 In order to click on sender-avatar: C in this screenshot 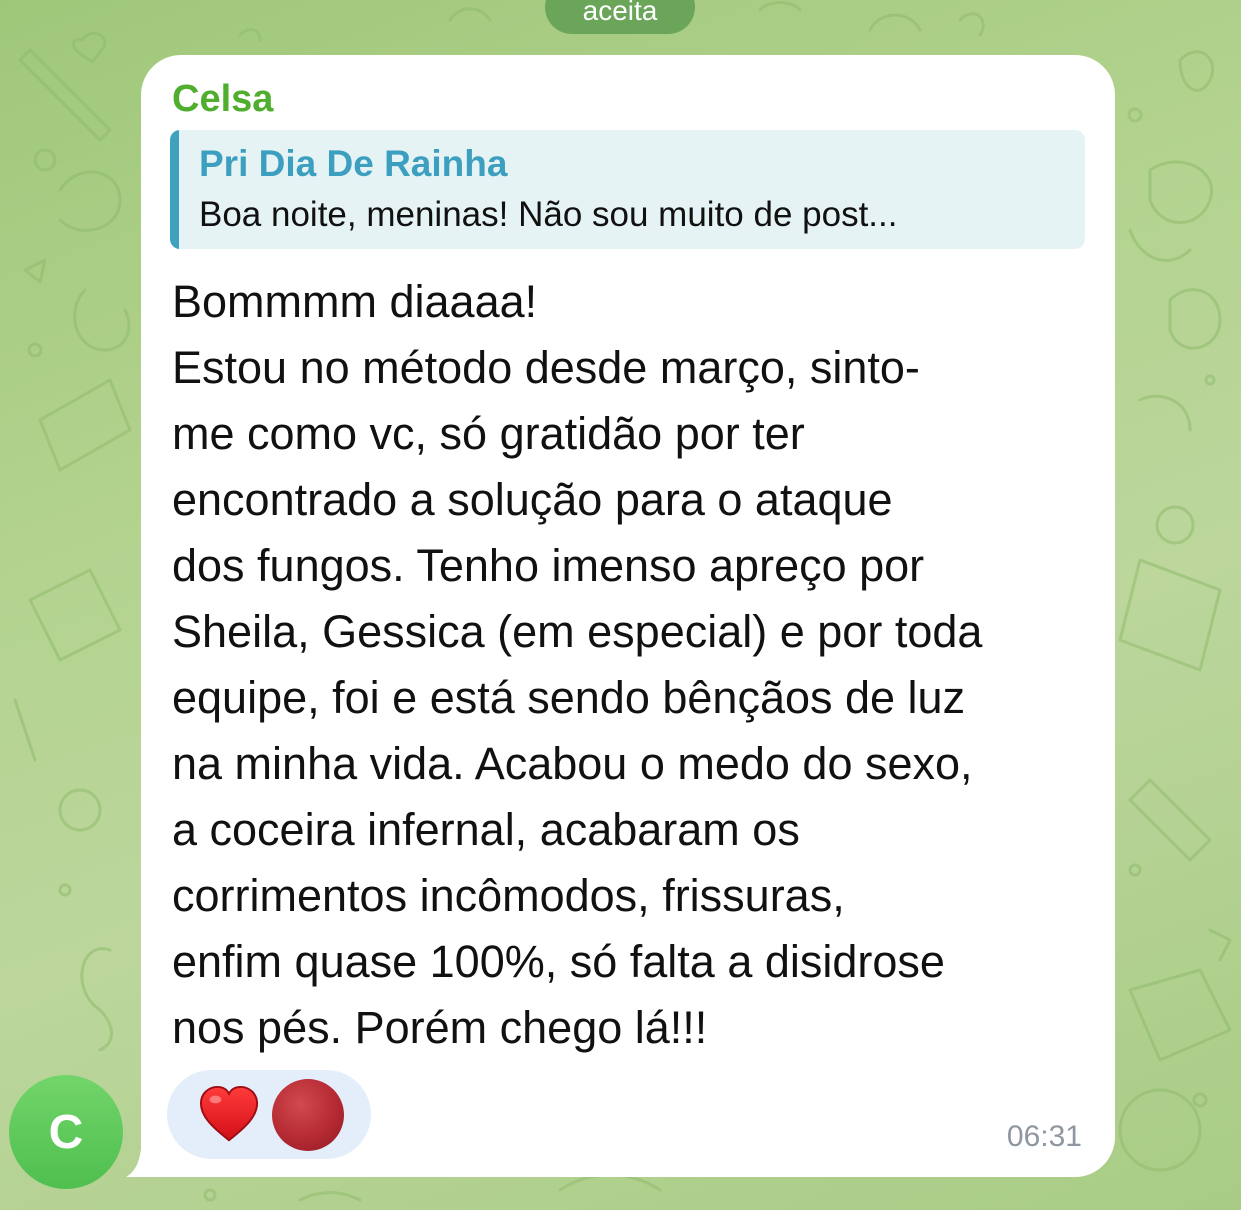, I will do `click(66, 1132)`.